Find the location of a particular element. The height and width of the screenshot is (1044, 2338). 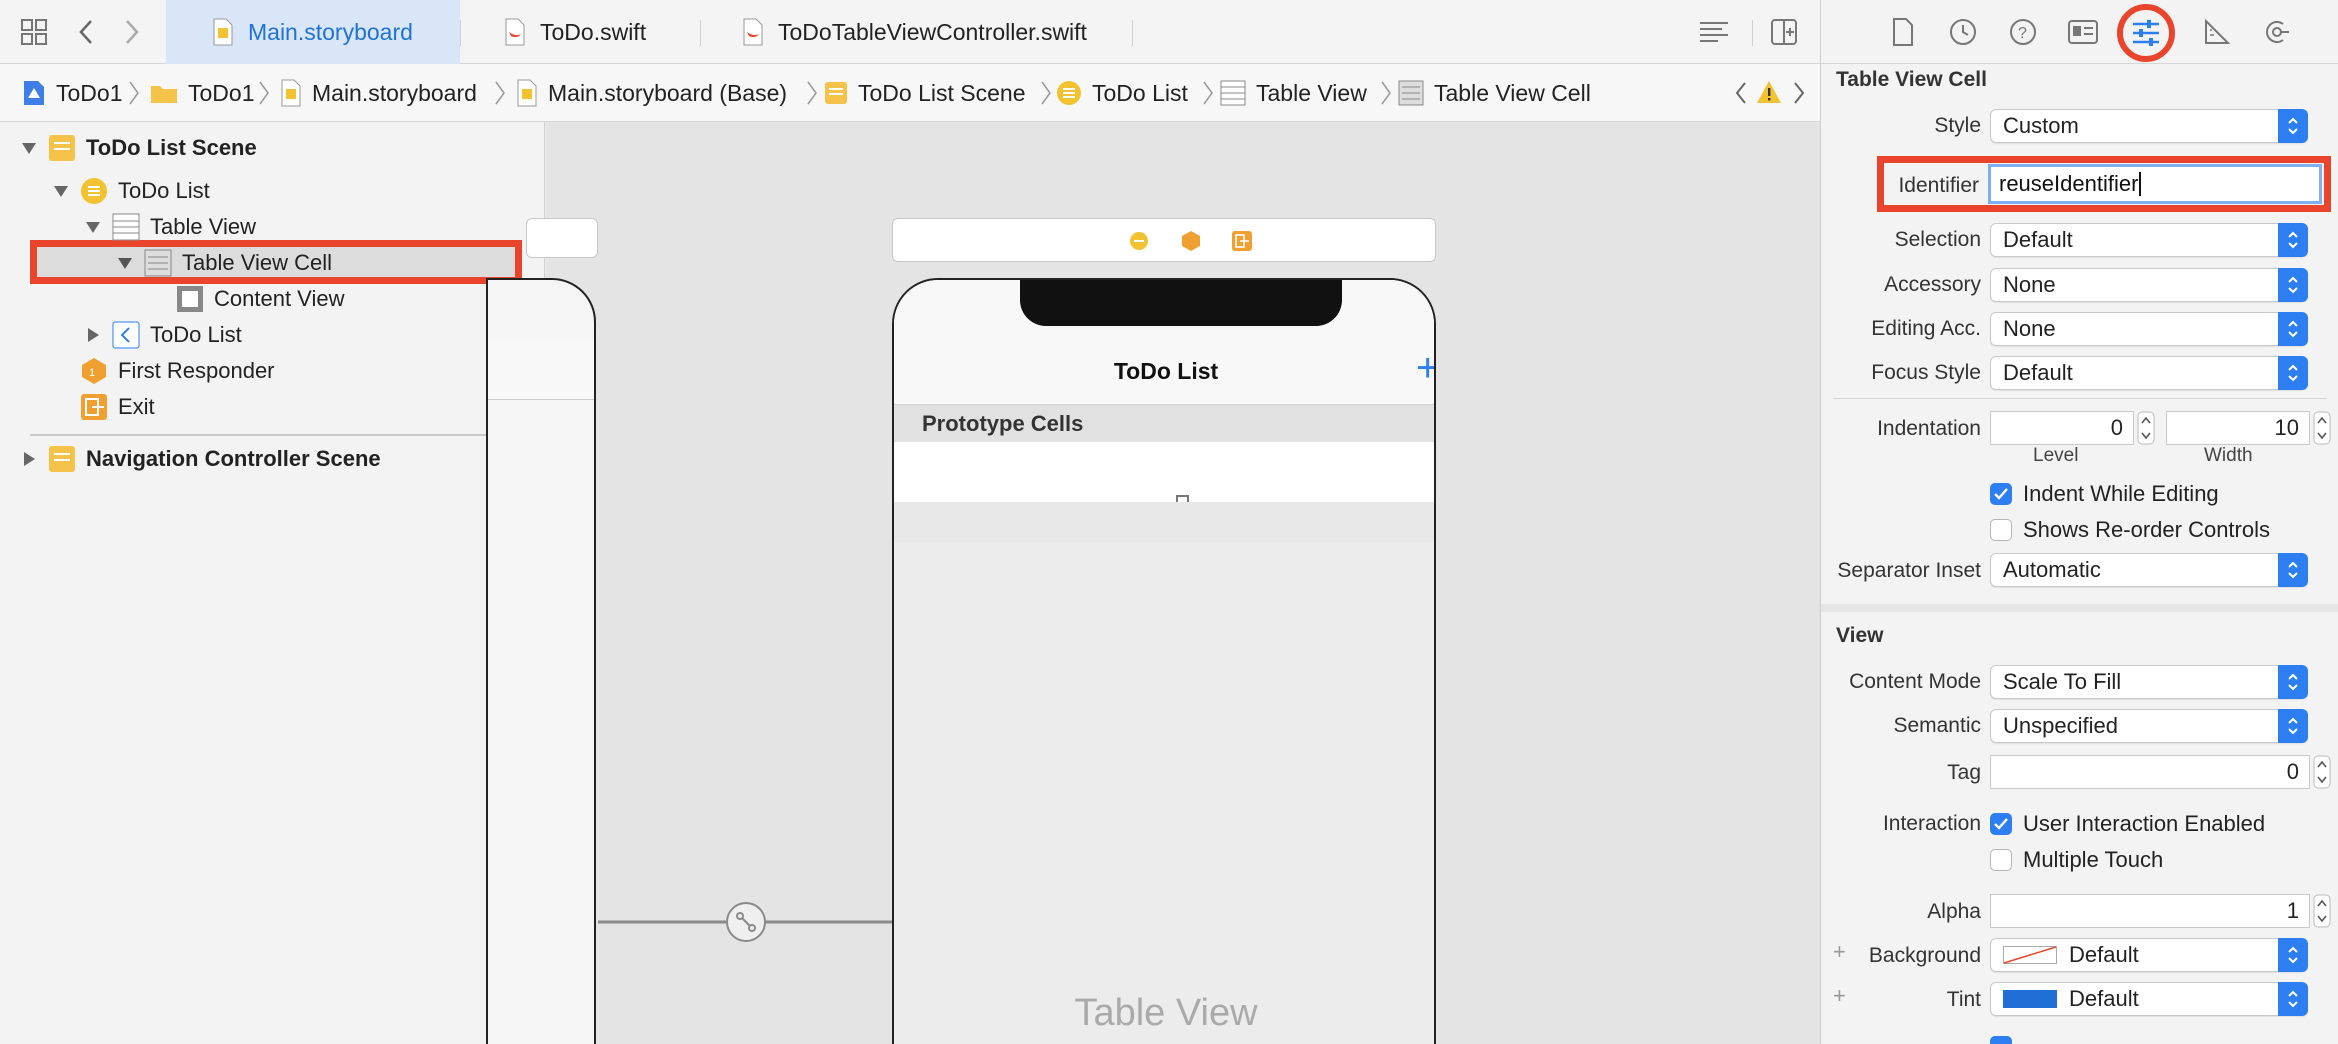

first-responder-dock-icon is located at coordinates (1191, 241).